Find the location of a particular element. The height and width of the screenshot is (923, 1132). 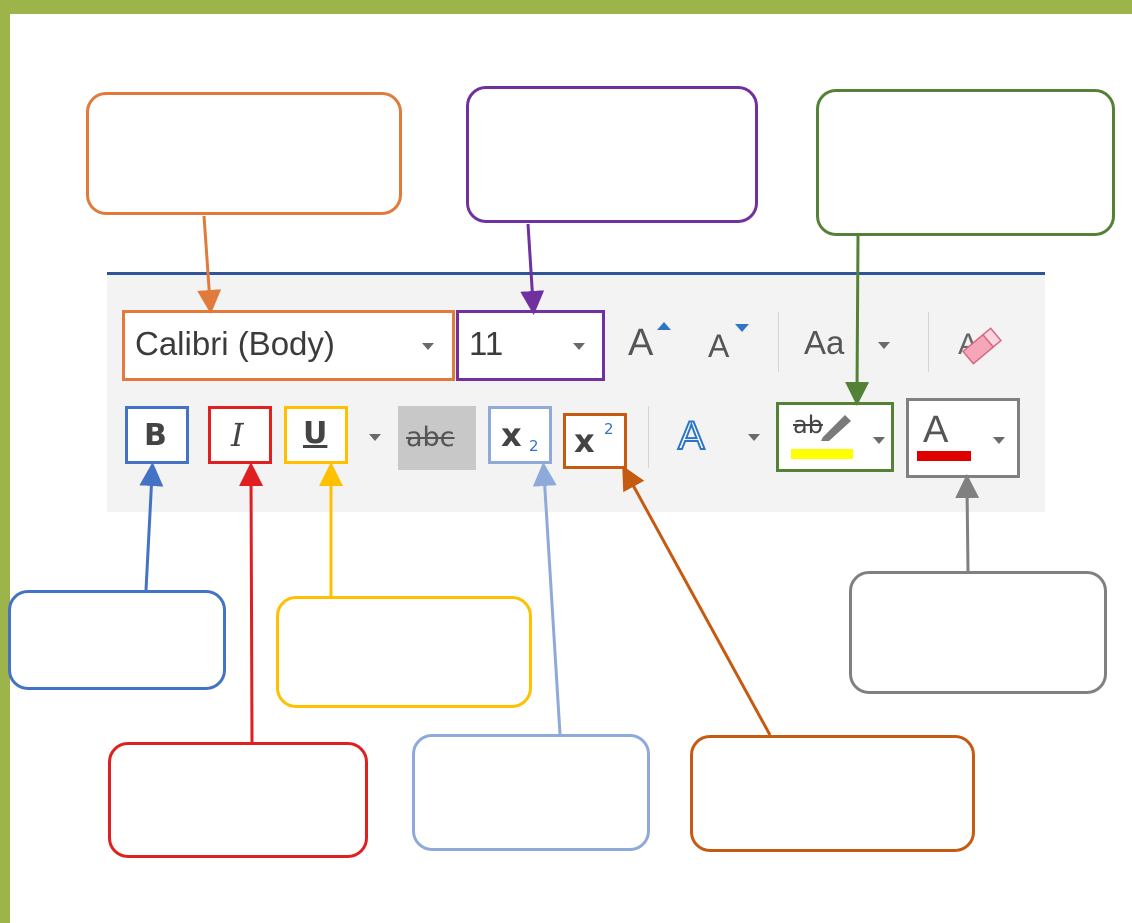

subscript-arrow is located at coordinates (547, 598).